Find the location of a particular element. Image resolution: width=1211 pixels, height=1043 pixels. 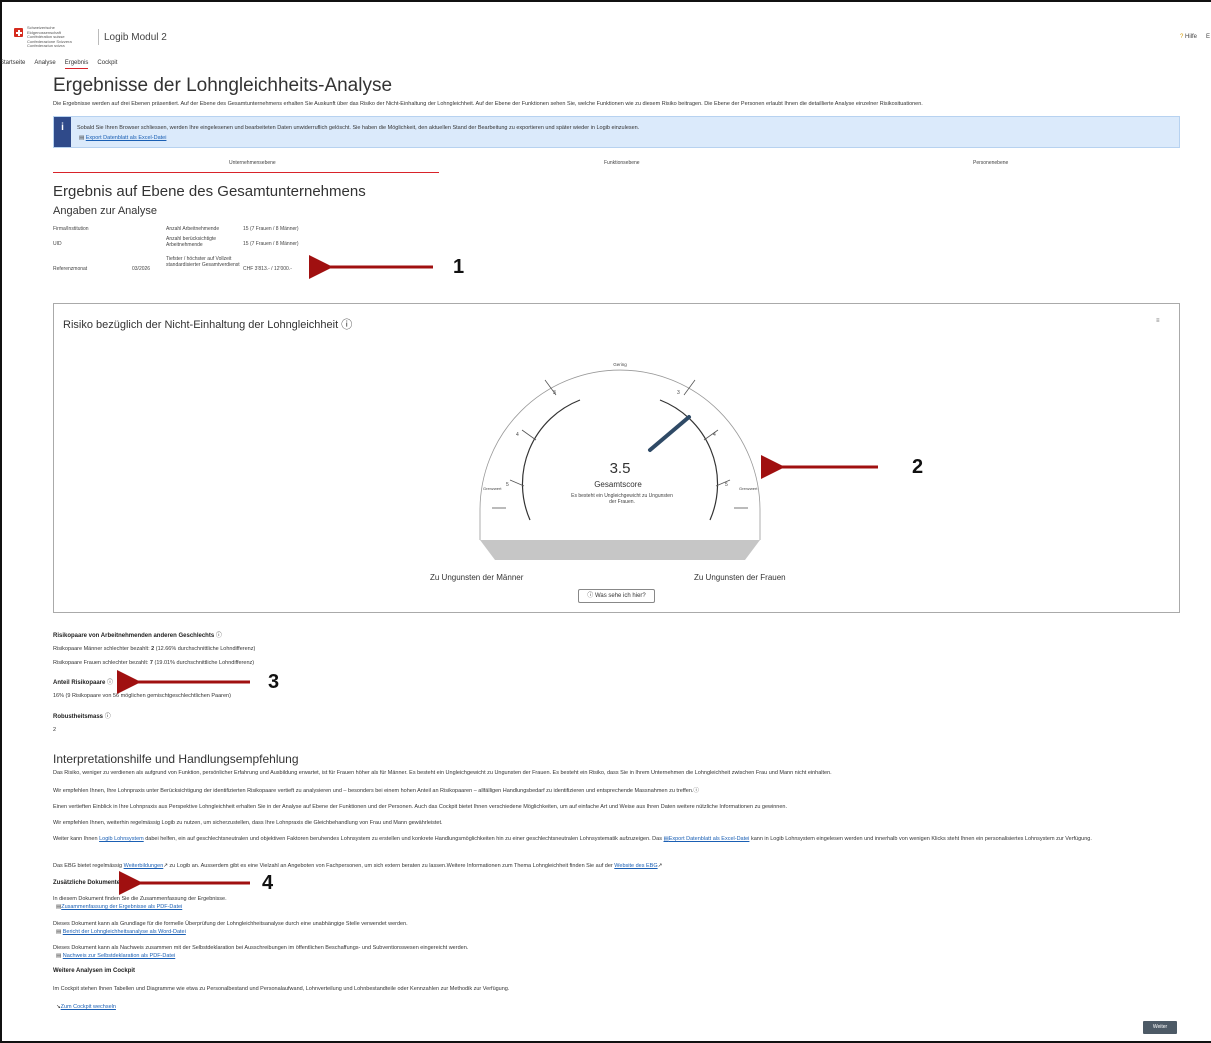

annotation-label-4: 4 is located at coordinates (268, 883).